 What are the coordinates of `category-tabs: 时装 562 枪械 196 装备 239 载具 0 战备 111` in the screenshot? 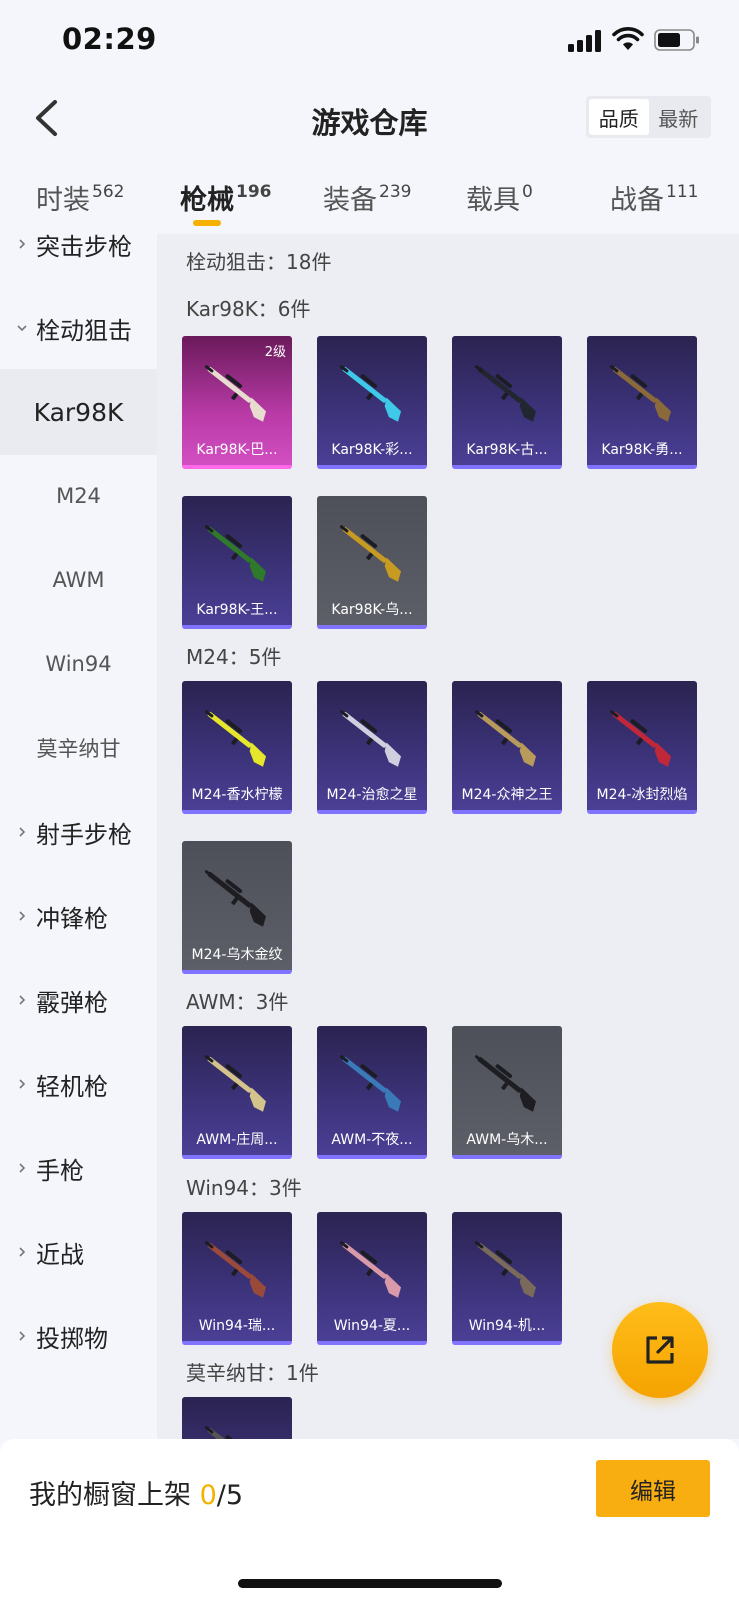 It's located at (369, 202).